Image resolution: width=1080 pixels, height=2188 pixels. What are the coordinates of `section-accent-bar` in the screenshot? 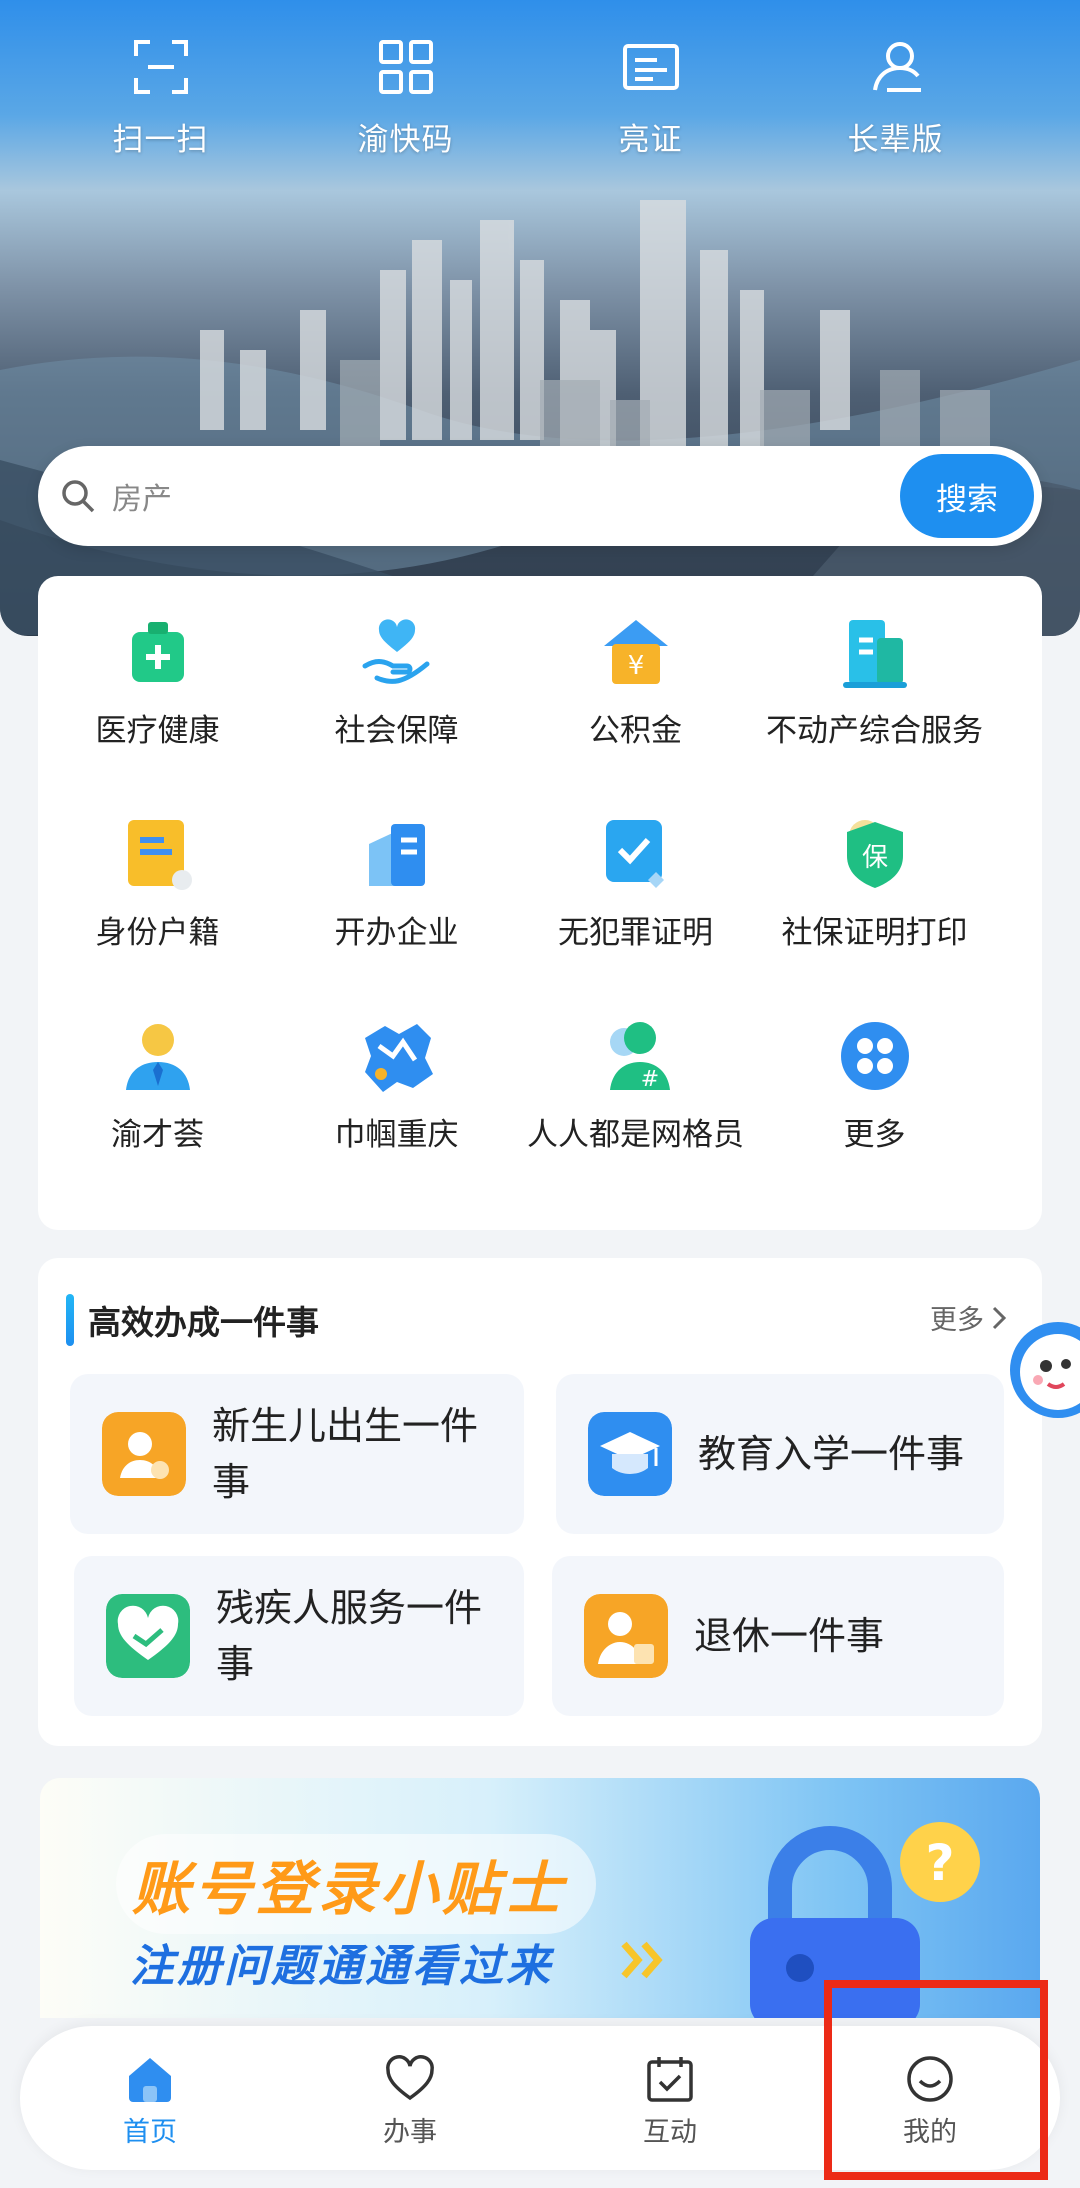 It's located at (70, 1320).